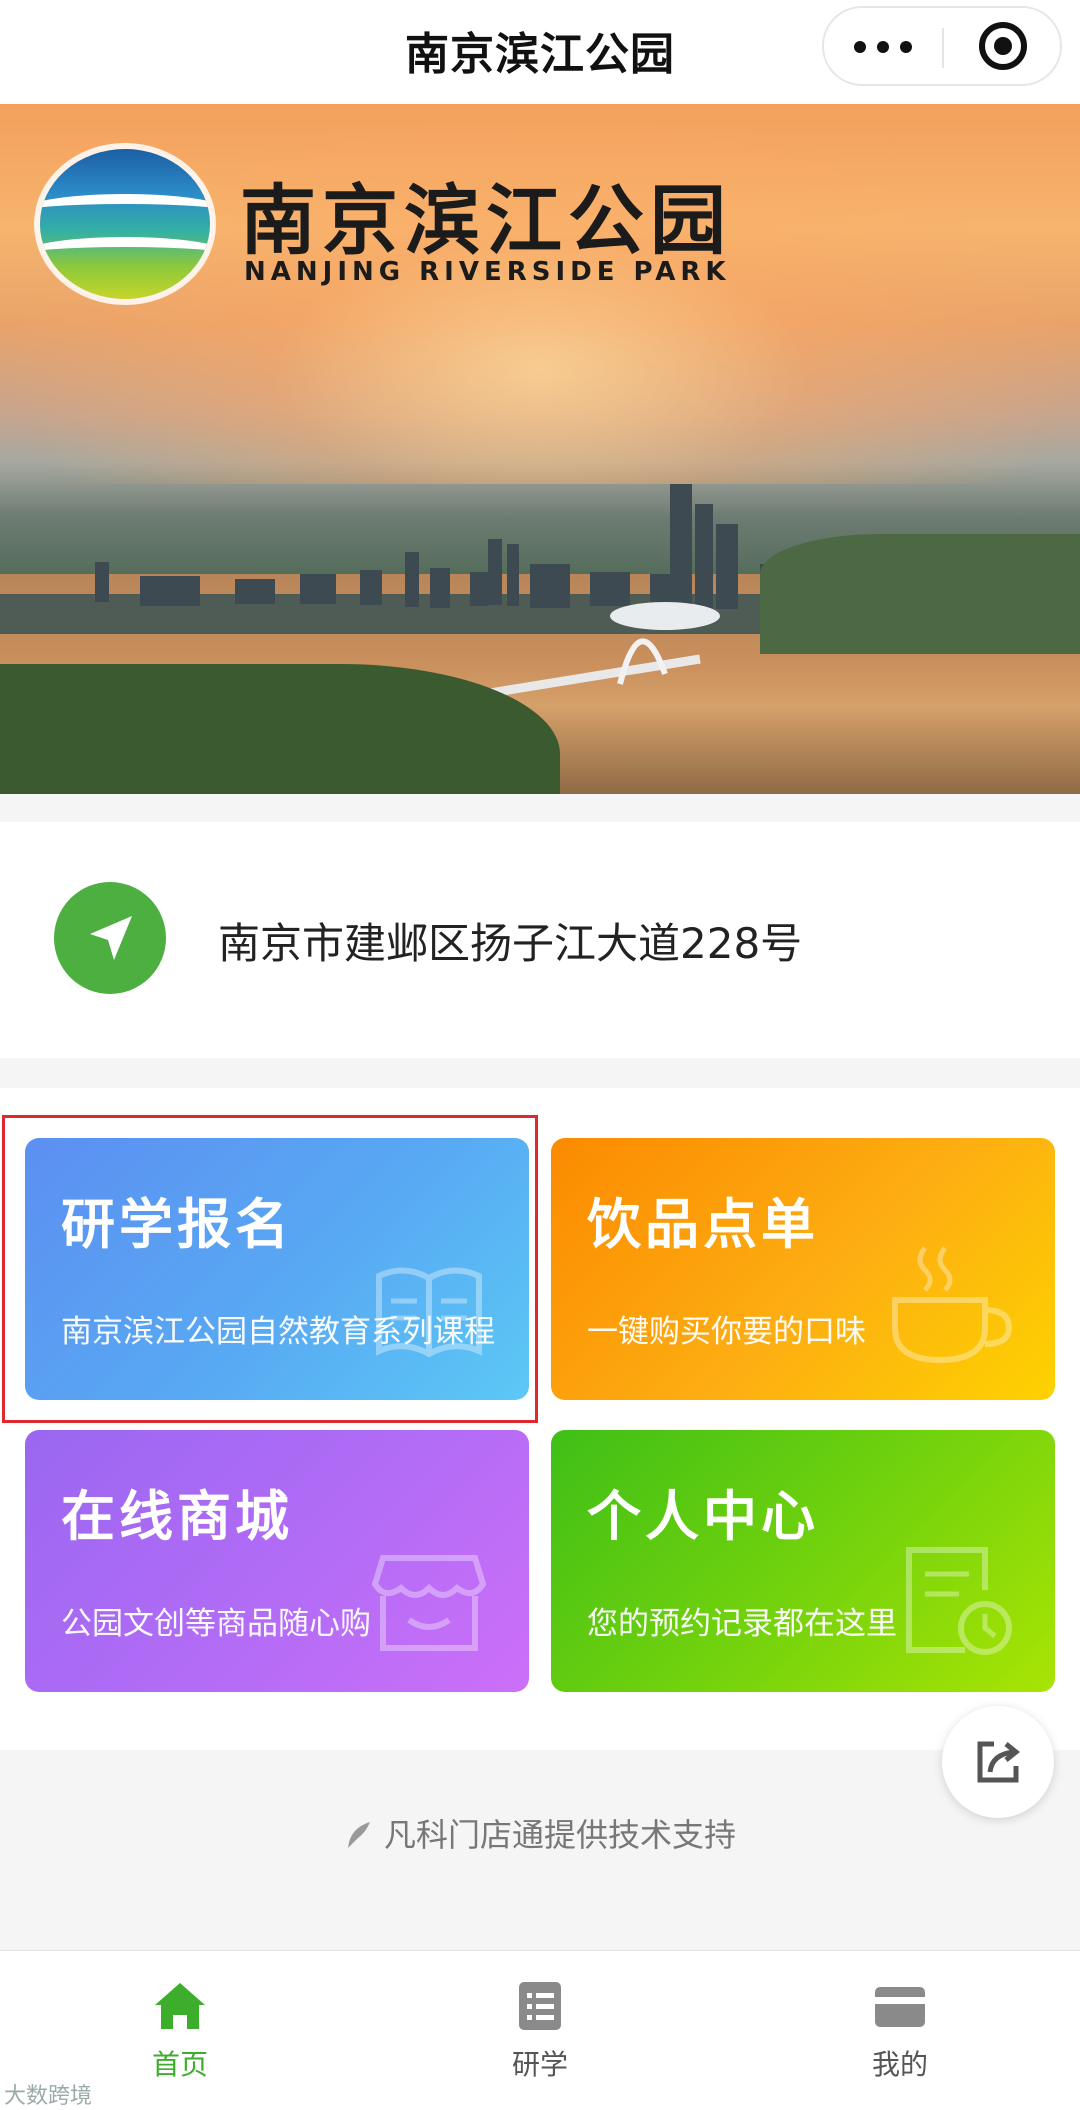 Image resolution: width=1080 pixels, height=2110 pixels. What do you see at coordinates (180, 2030) in the screenshot?
I see `tab-home: 首页` at bounding box center [180, 2030].